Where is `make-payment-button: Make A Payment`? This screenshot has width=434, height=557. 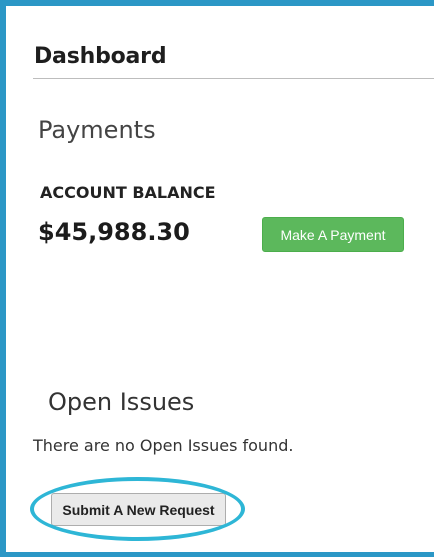 make-payment-button: Make A Payment is located at coordinates (333, 234).